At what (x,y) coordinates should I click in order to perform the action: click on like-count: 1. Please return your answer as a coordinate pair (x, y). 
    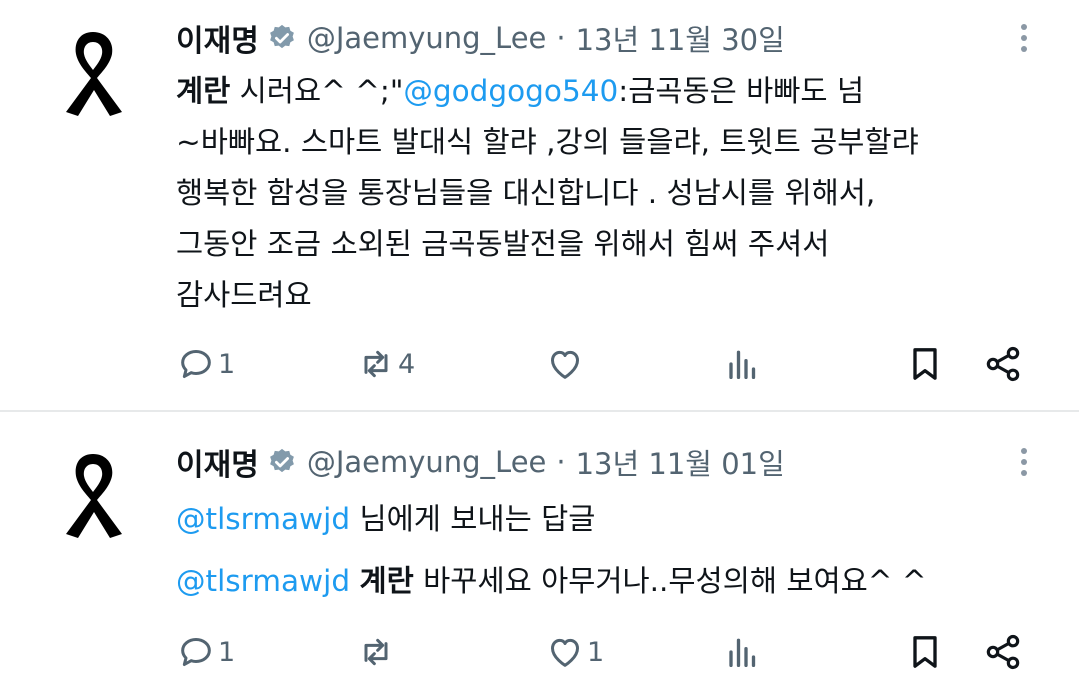
    Looking at the image, I should click on (596, 652).